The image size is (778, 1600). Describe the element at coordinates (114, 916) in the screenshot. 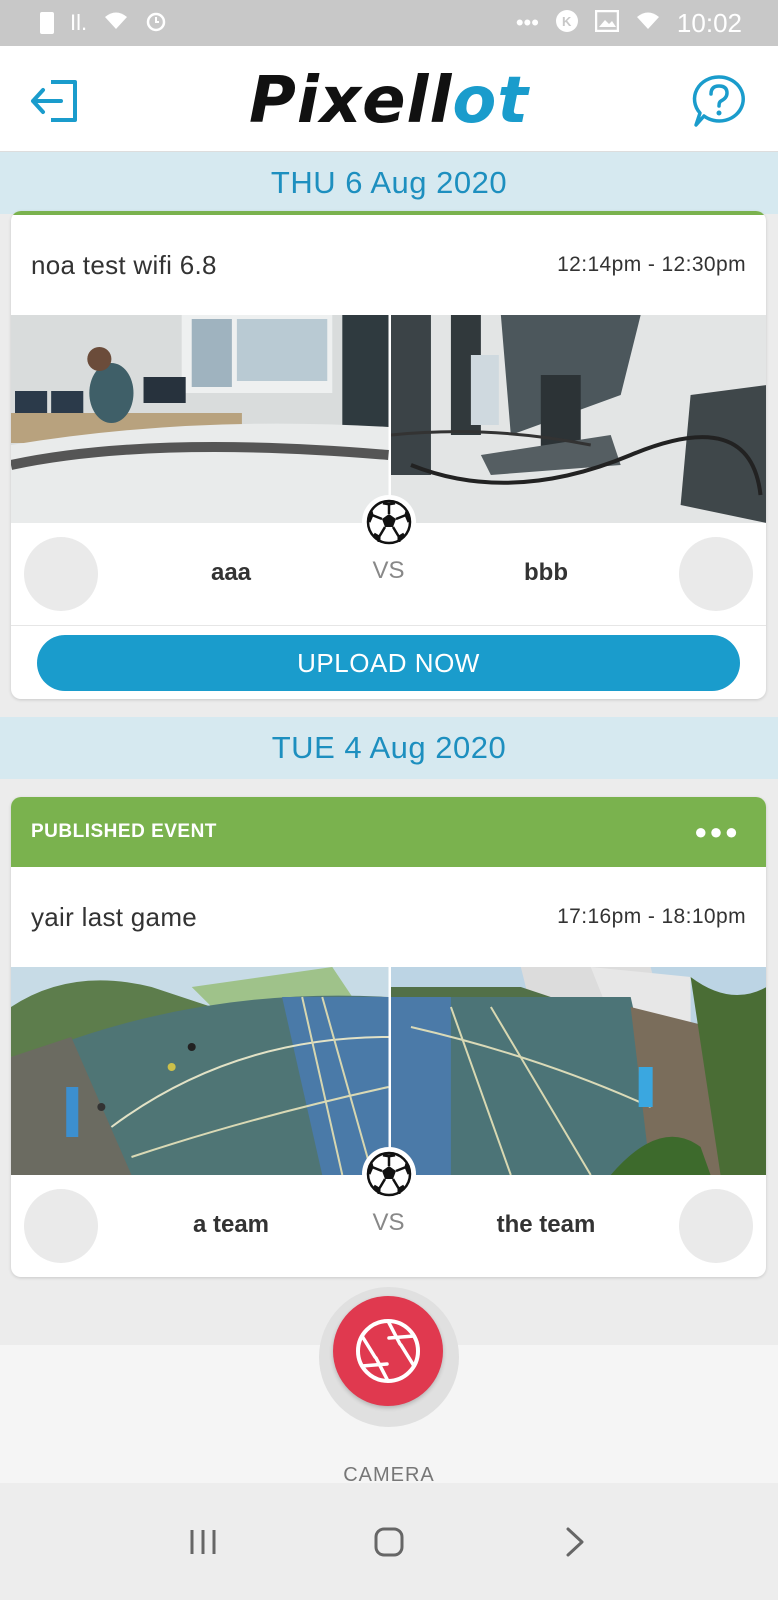

I see `event-title: yair last game` at that location.